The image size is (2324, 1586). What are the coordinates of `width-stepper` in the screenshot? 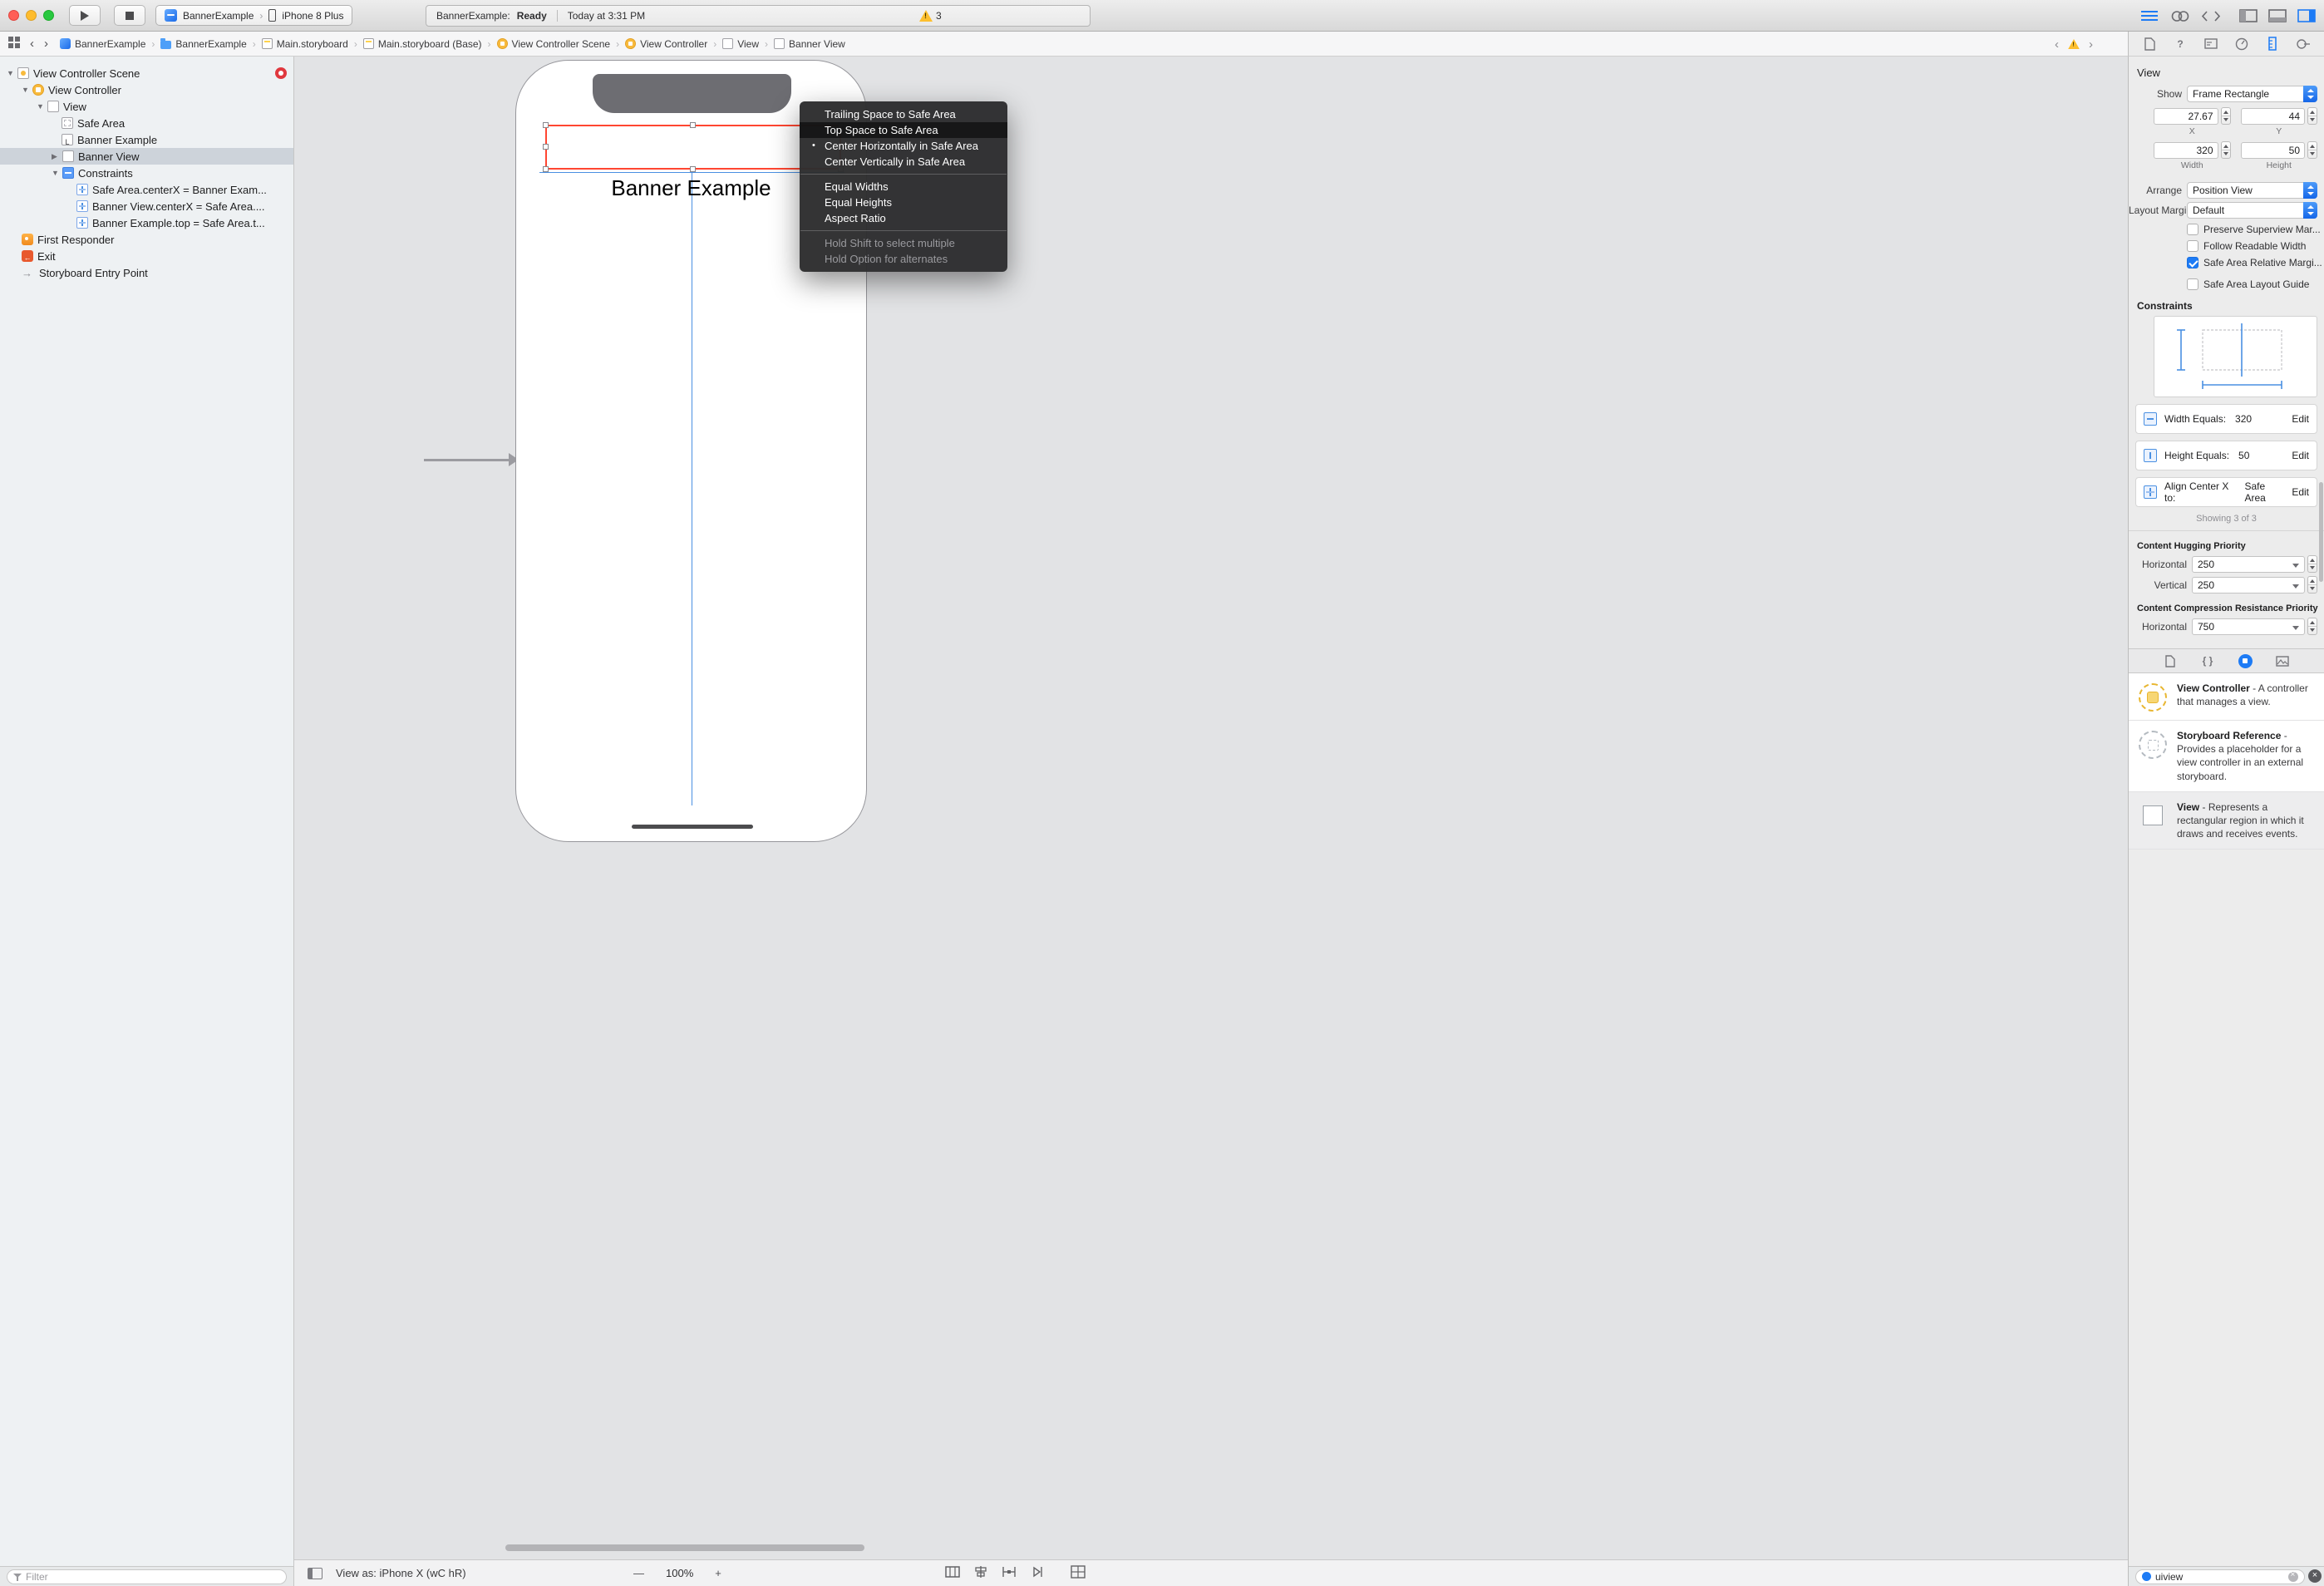 It's located at (2225, 150).